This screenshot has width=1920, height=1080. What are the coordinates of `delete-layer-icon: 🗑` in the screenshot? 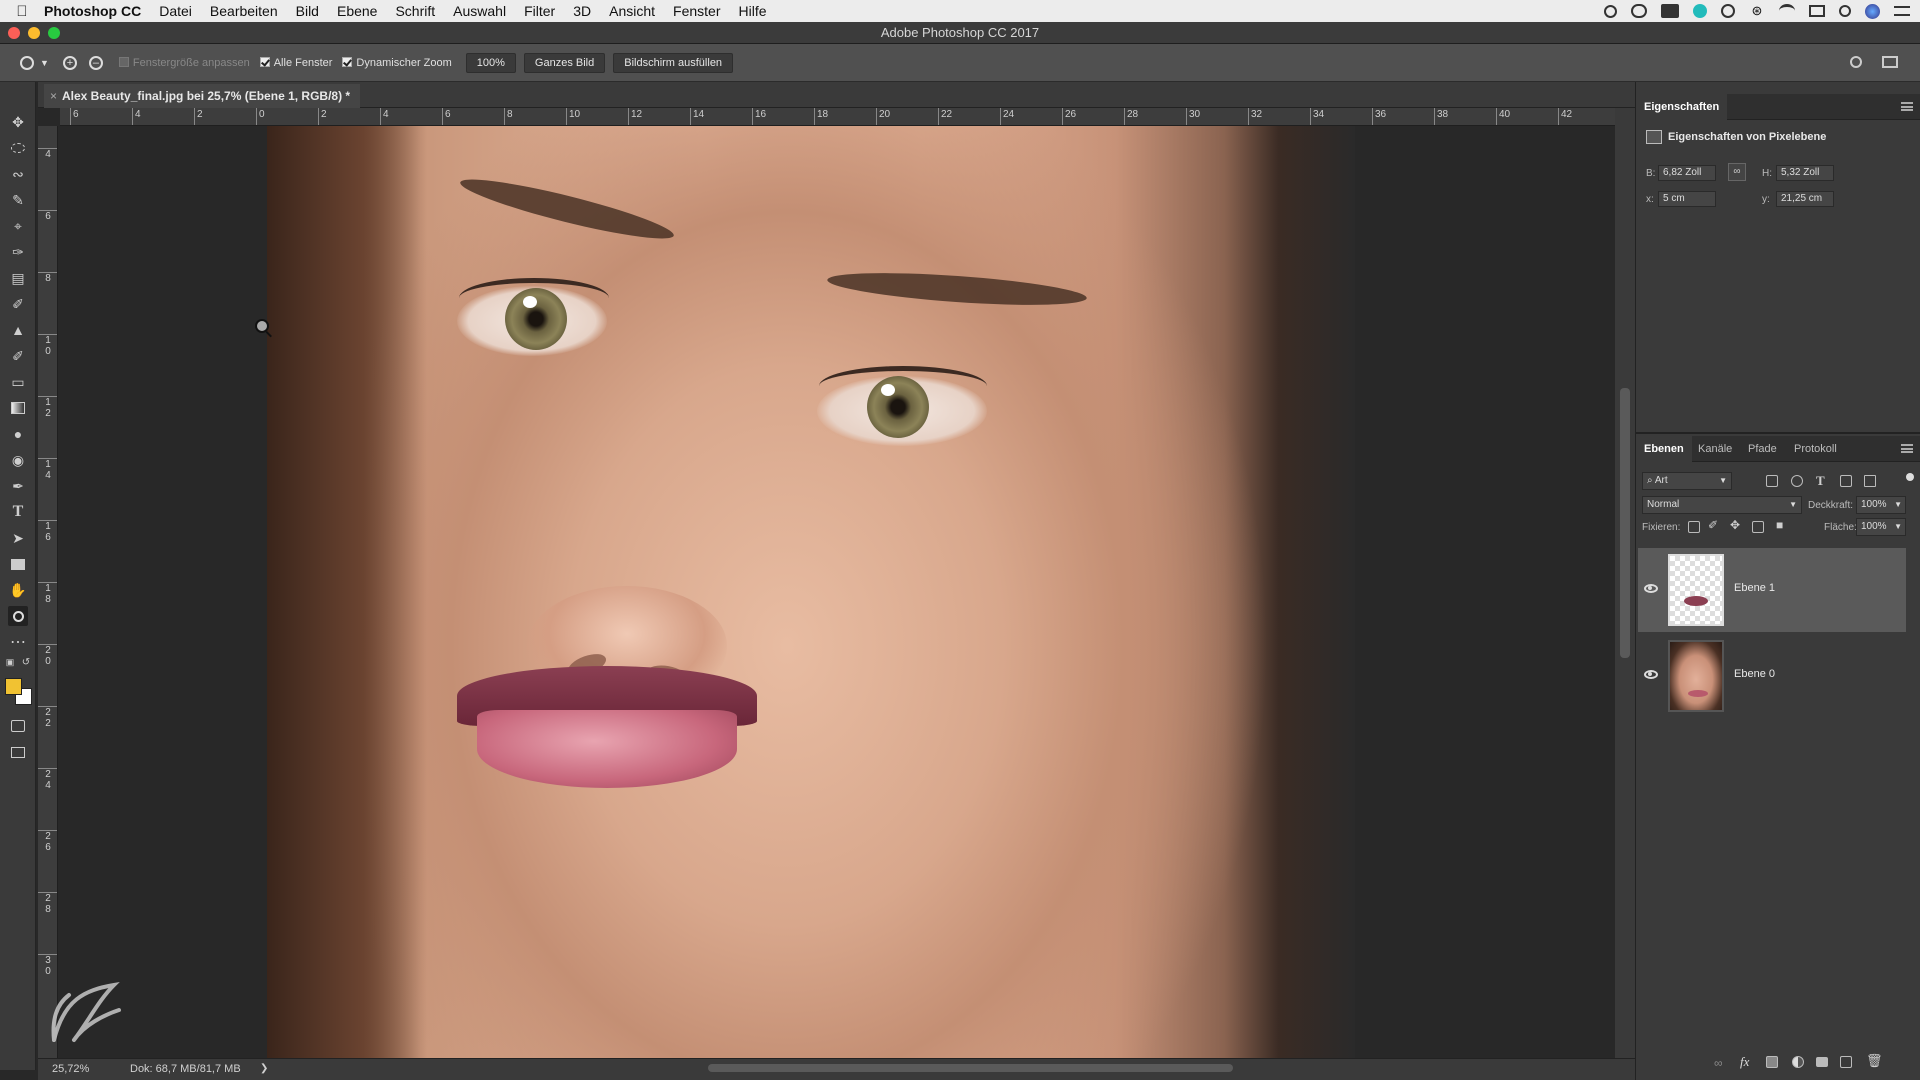 It's located at (1874, 1061).